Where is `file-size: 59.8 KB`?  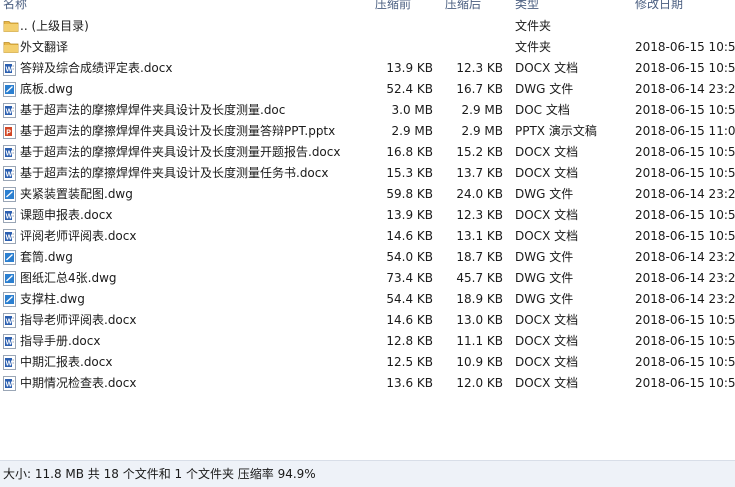 file-size: 59.8 KB is located at coordinates (409, 194).